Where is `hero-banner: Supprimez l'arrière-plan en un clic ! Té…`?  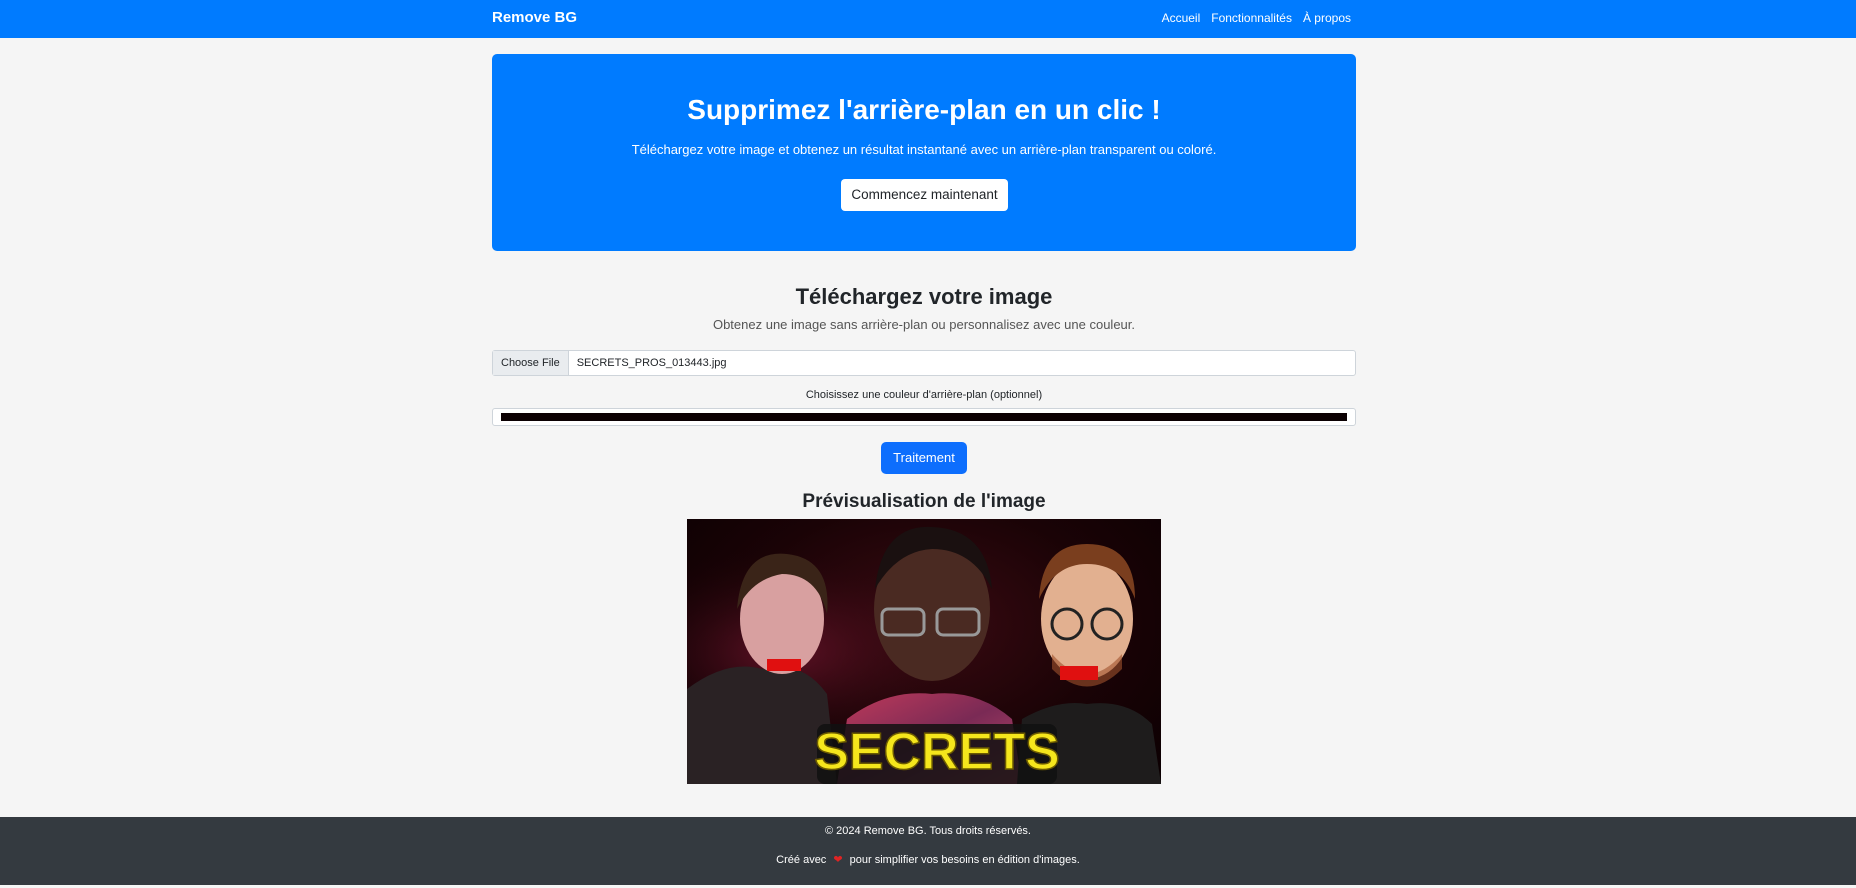 hero-banner: Supprimez l'arrière-plan en un clic ! Té… is located at coordinates (924, 152).